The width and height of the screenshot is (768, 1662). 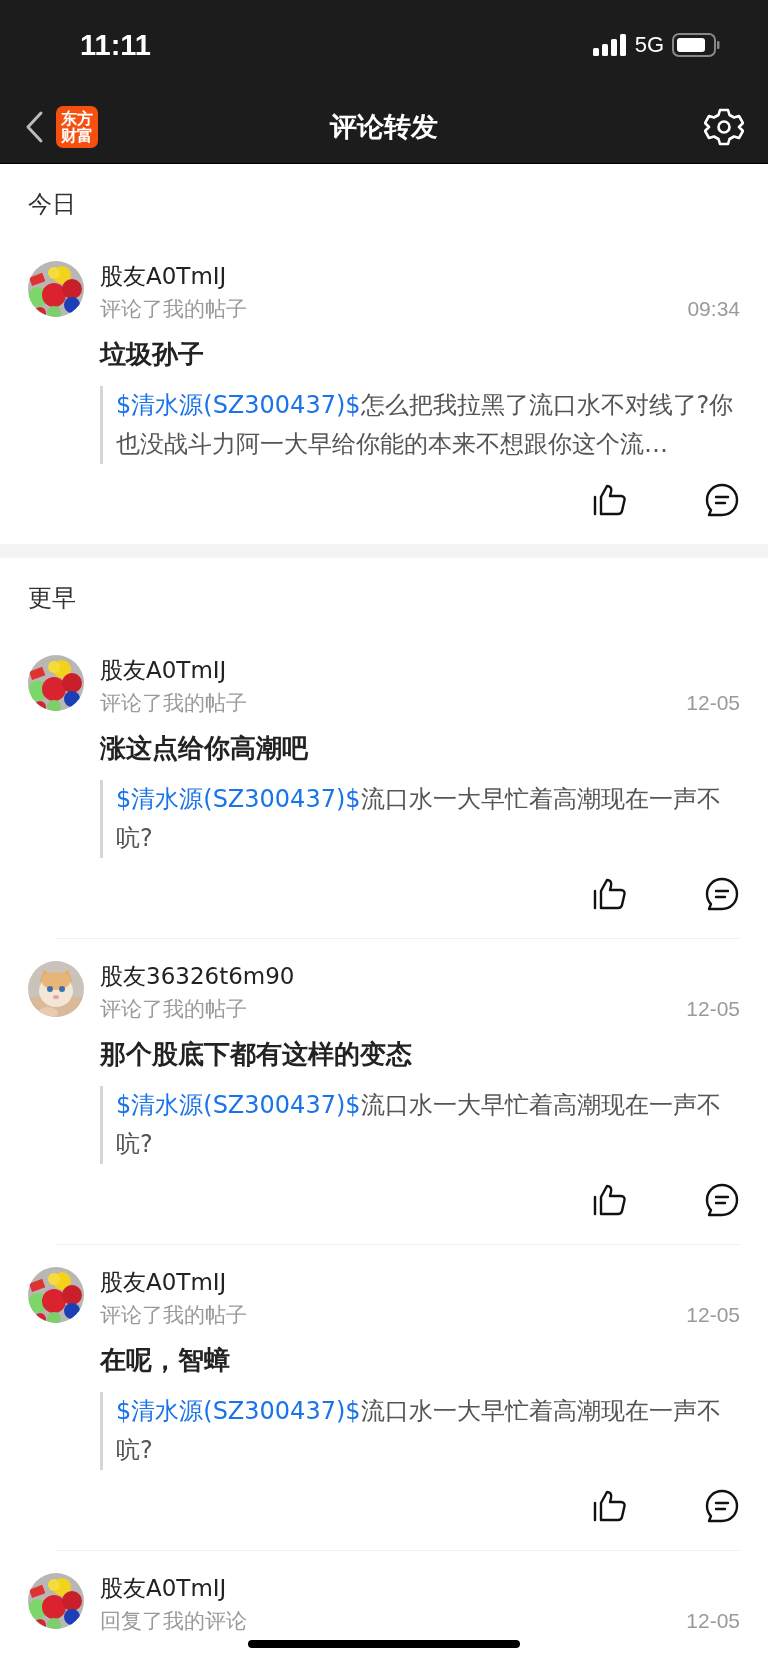 What do you see at coordinates (165, 1360) in the screenshot?
I see `comment-text: 在呢，智蟑` at bounding box center [165, 1360].